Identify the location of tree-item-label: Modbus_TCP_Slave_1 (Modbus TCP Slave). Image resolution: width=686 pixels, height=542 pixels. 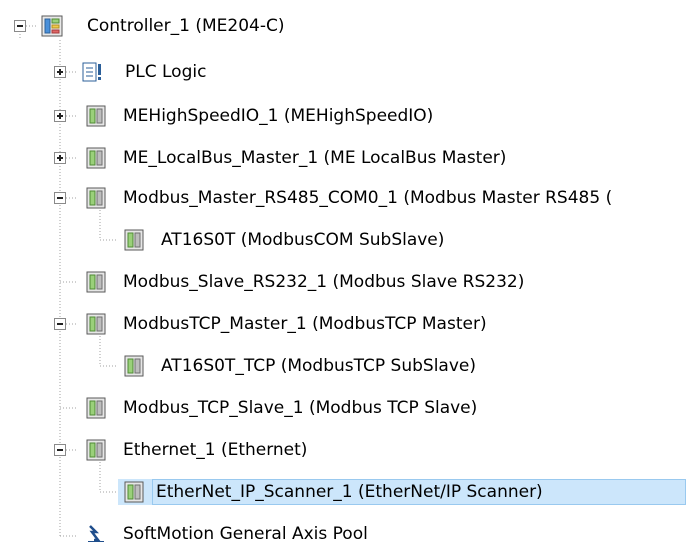
(300, 408).